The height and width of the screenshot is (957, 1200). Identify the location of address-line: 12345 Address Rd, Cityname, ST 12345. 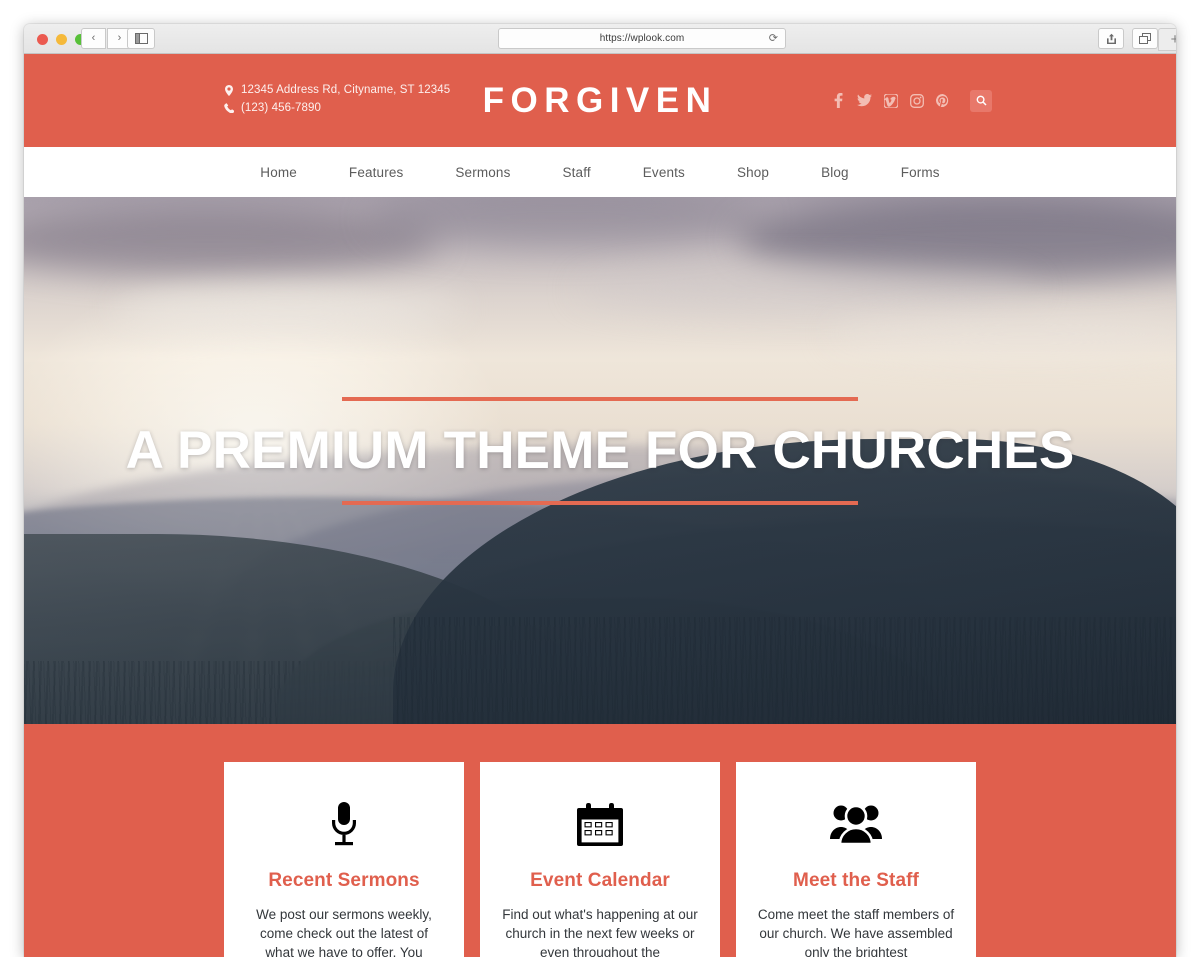
(337, 90).